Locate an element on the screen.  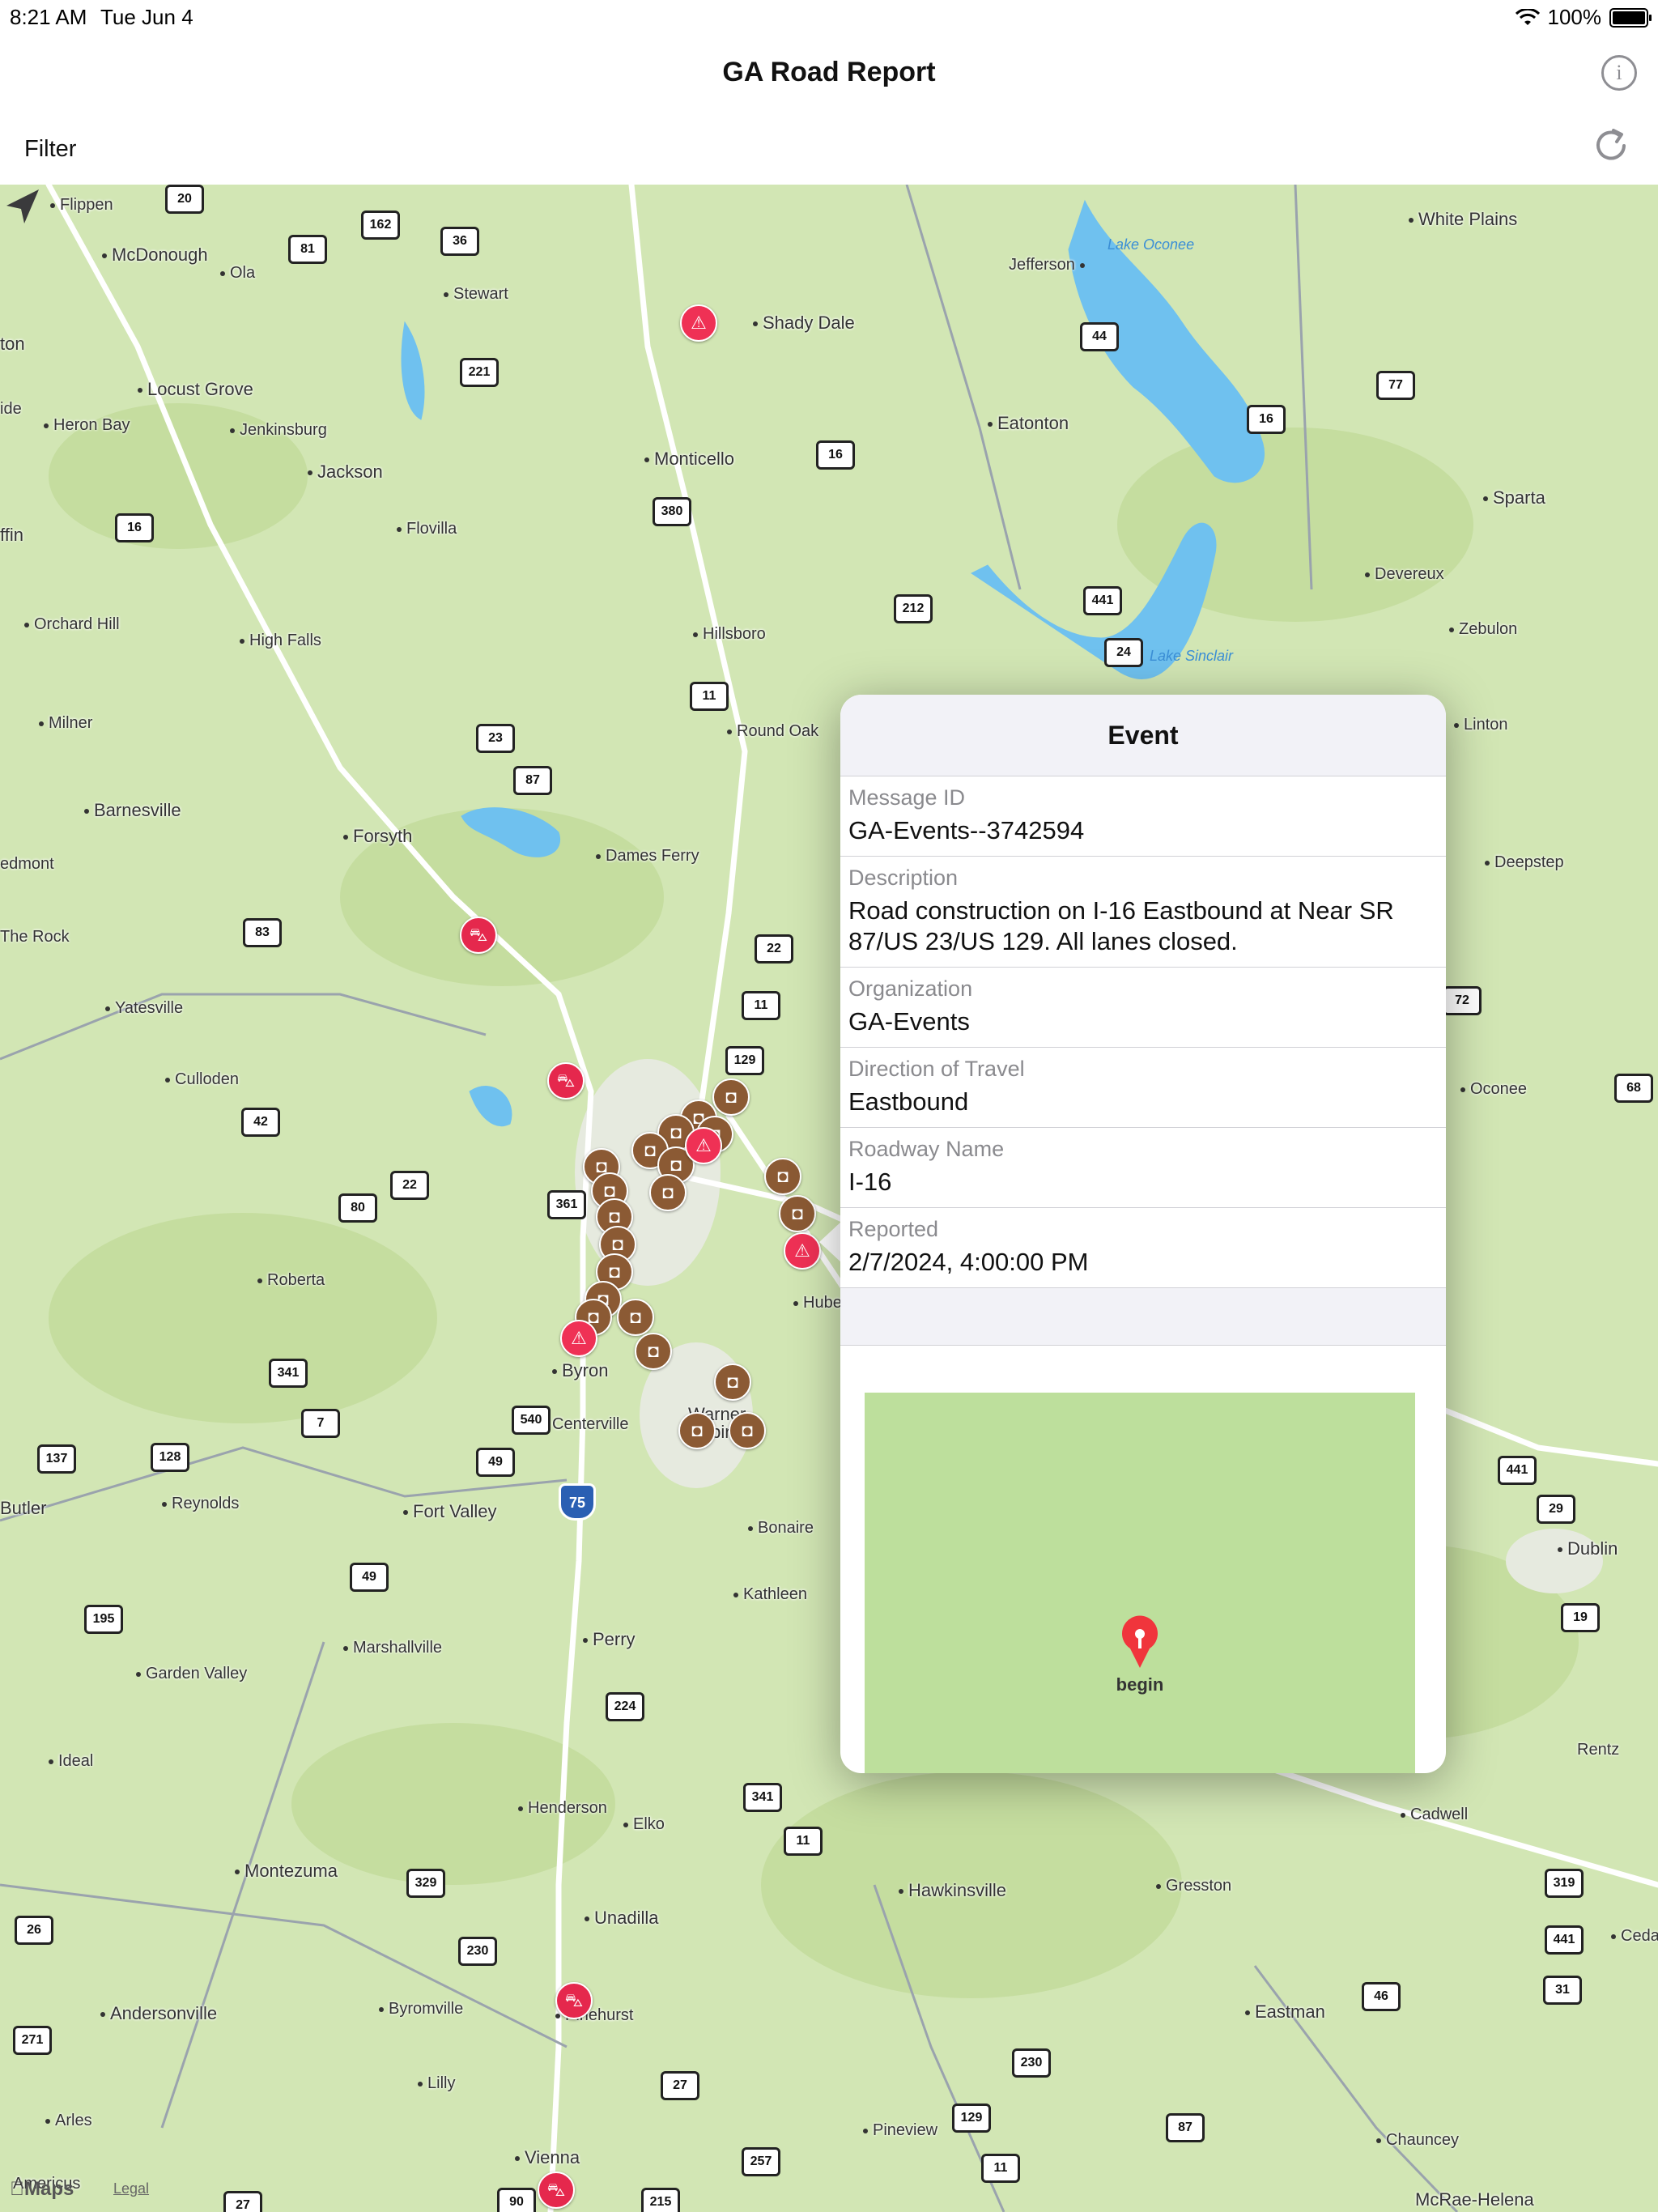
place-hawkinsville: Hawkinsville is located at coordinates (952, 1891).